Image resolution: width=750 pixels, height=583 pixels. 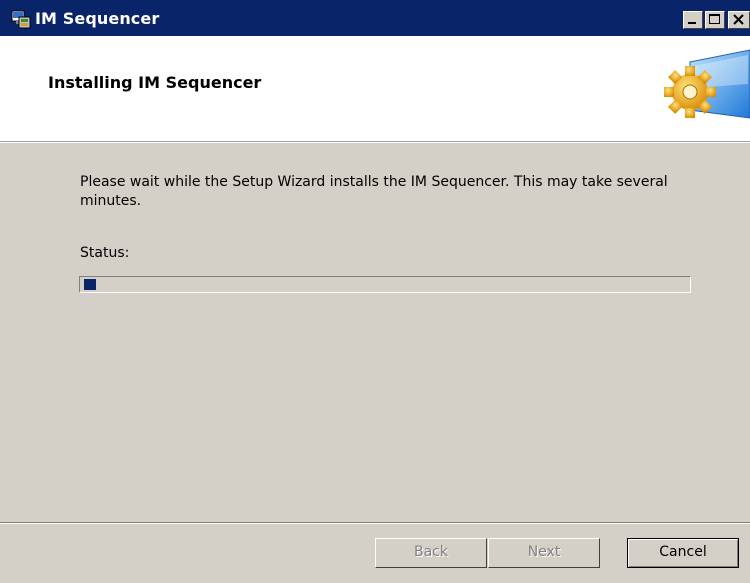 I want to click on back-button: Back, so click(x=431, y=553).